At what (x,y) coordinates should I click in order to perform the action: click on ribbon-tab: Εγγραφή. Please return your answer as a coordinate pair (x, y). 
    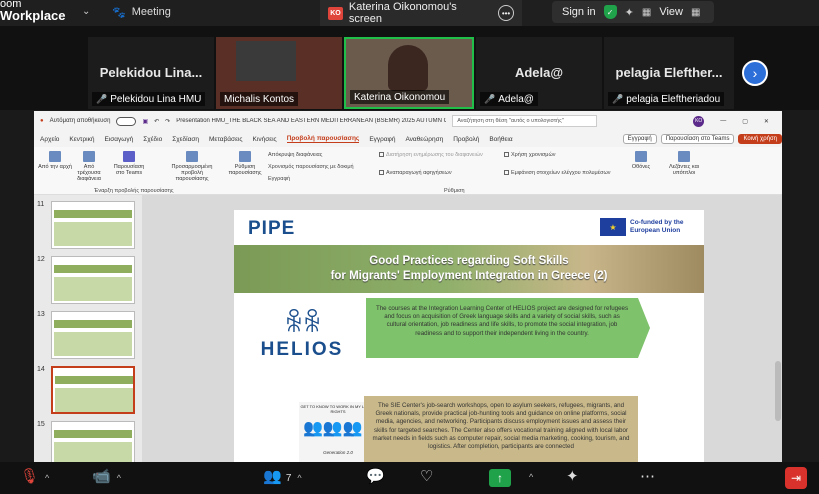
    Looking at the image, I should click on (382, 139).